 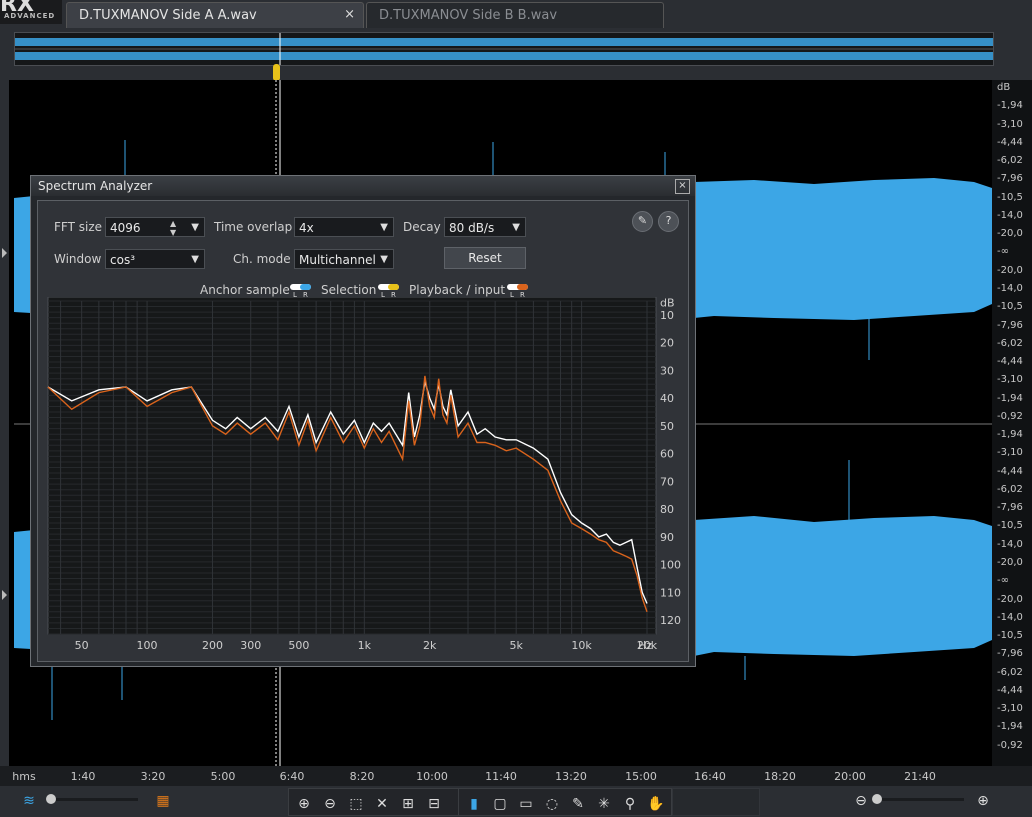 What do you see at coordinates (304, 804) in the screenshot?
I see `zoom-in-time-icon: ⊕` at bounding box center [304, 804].